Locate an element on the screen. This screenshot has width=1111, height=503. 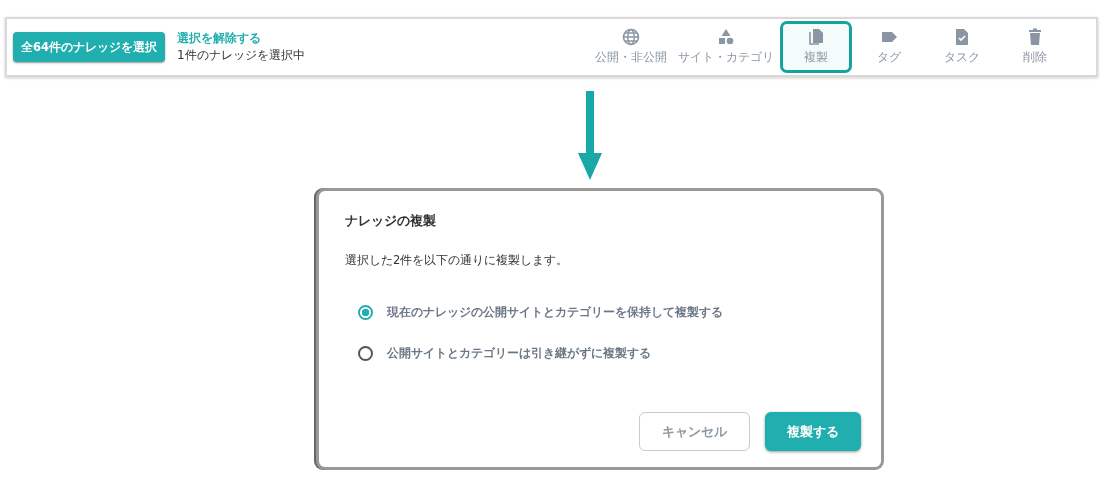
toolbar-button: タスク is located at coordinates (962, 47).